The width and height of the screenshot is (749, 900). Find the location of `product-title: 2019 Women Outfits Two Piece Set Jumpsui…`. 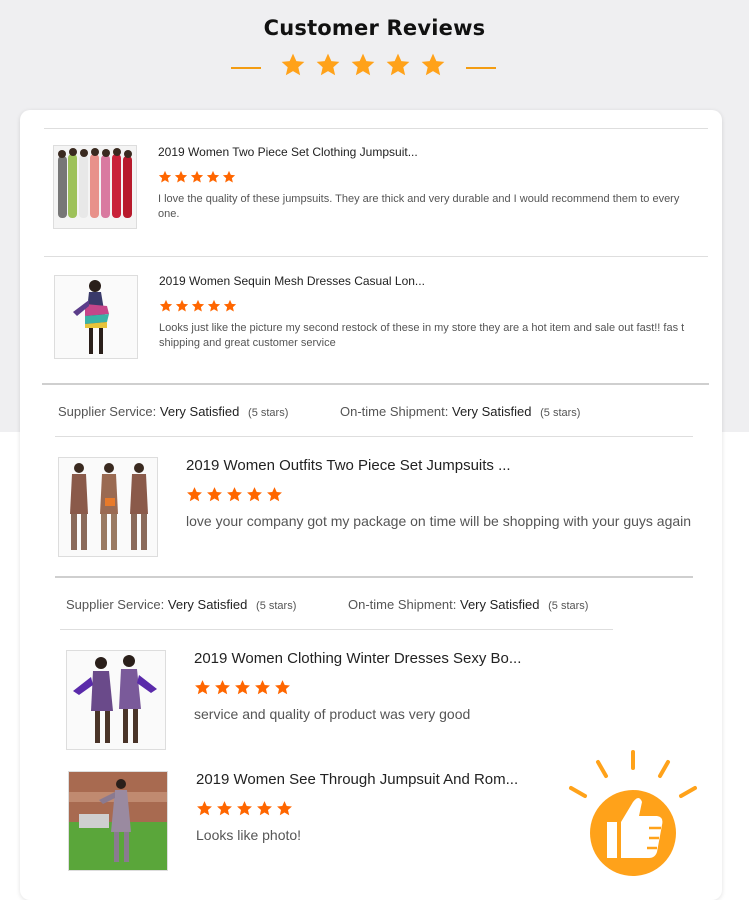

product-title: 2019 Women Outfits Two Piece Set Jumpsui… is located at coordinates (348, 465).